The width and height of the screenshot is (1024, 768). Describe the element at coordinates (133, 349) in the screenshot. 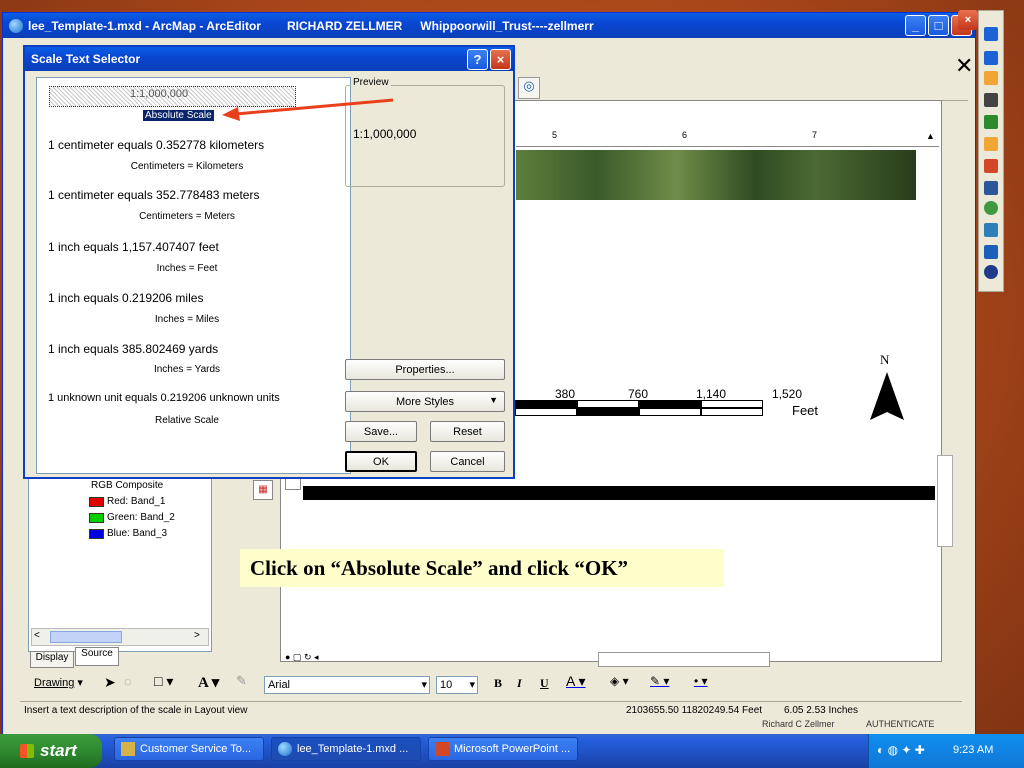

I see `style-sample-text: 1 inch equals 385.802469 yards` at that location.